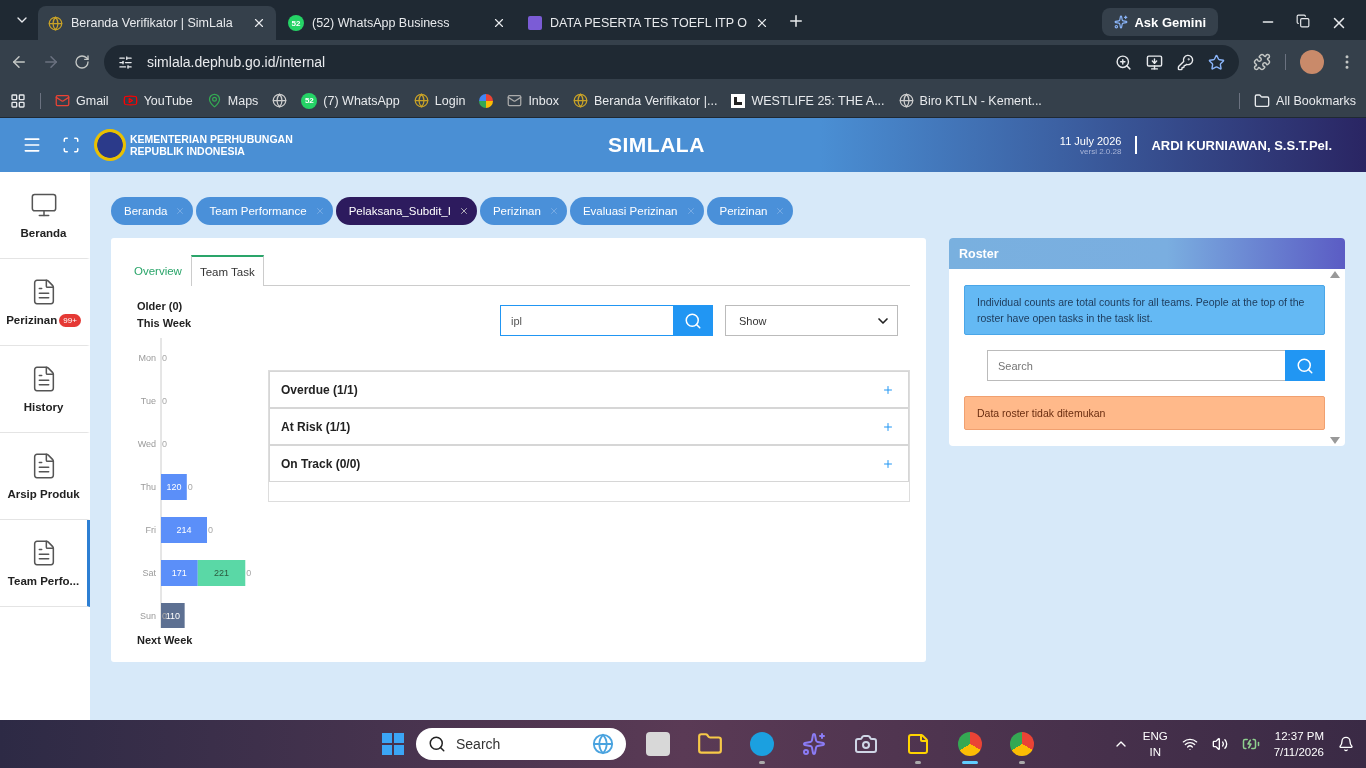  I want to click on fullscreen-icon, so click(71, 145).